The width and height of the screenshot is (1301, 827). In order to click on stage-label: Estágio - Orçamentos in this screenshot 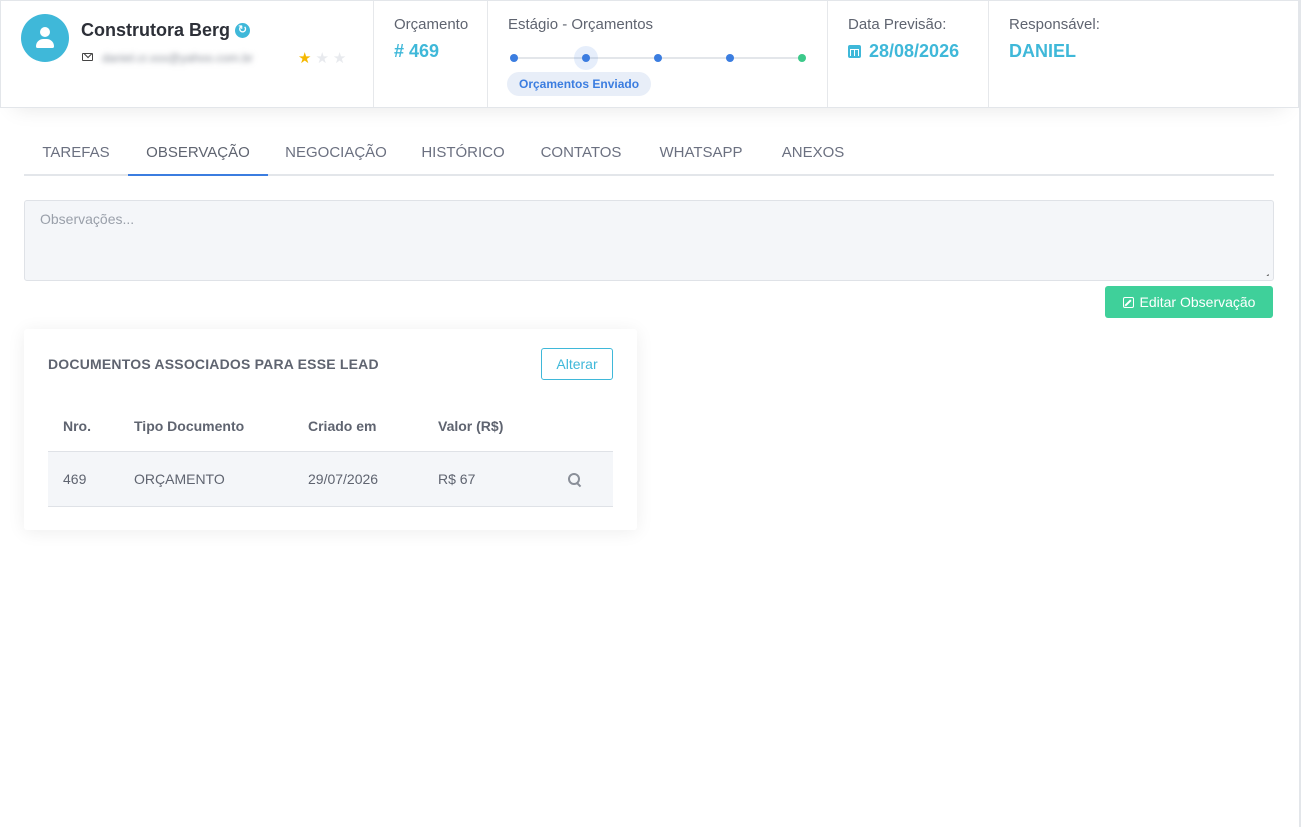, I will do `click(581, 24)`.